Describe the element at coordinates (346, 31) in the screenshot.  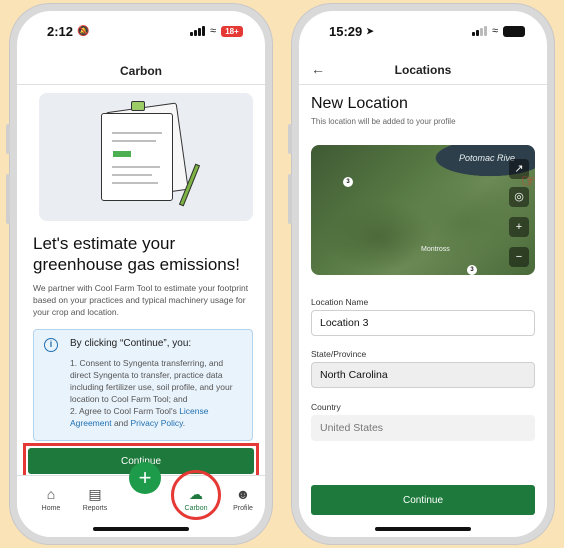
I see `status-time: 15:29` at that location.